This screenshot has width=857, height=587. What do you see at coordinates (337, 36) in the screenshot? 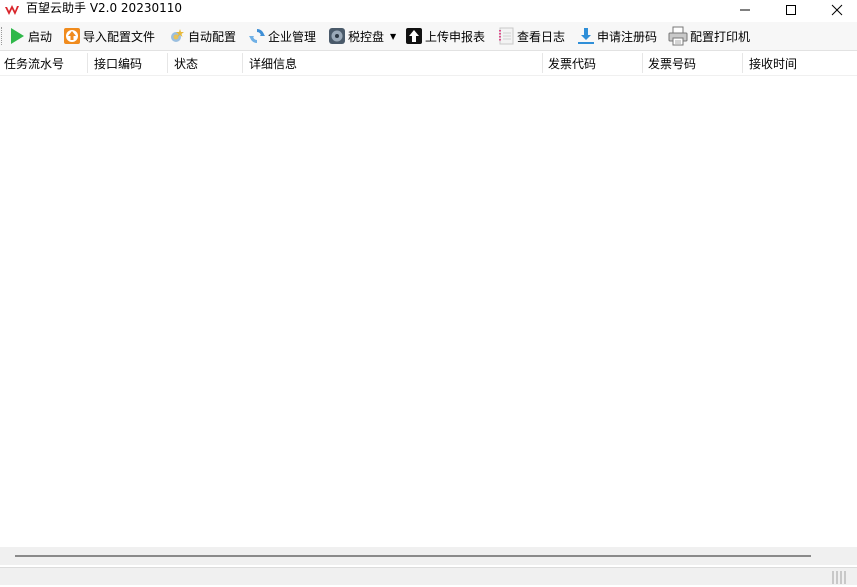
I see `disk-icon` at bounding box center [337, 36].